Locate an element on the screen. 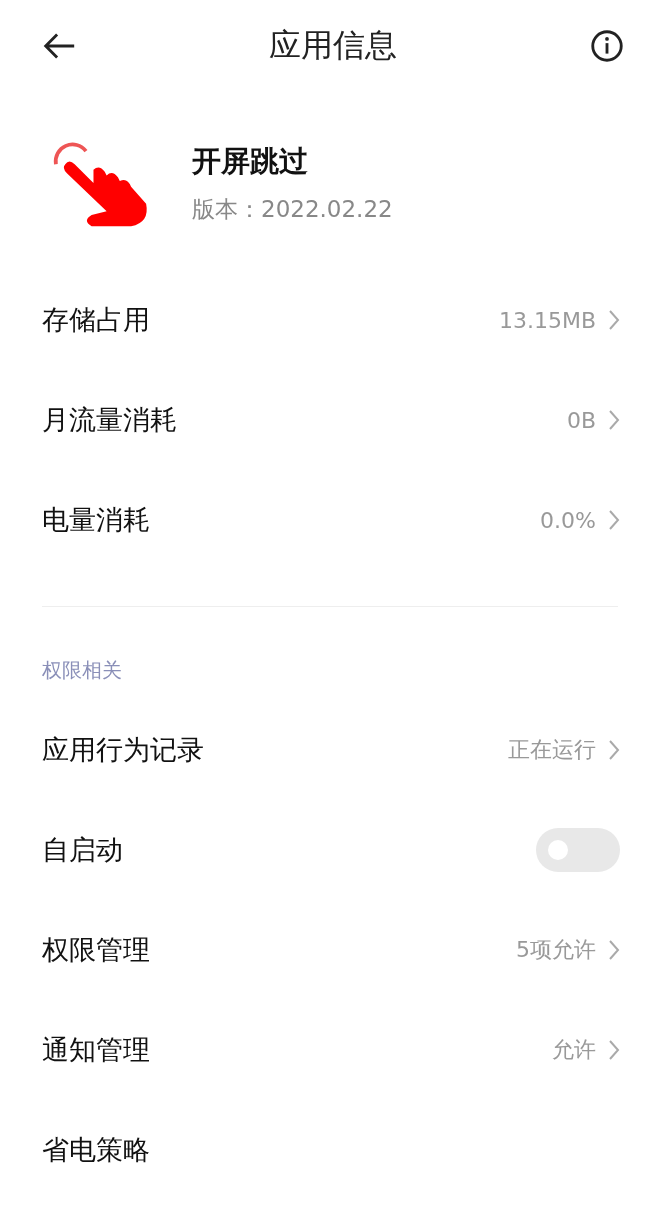  app-version: 版本：2022.02.22 is located at coordinates (292, 209).